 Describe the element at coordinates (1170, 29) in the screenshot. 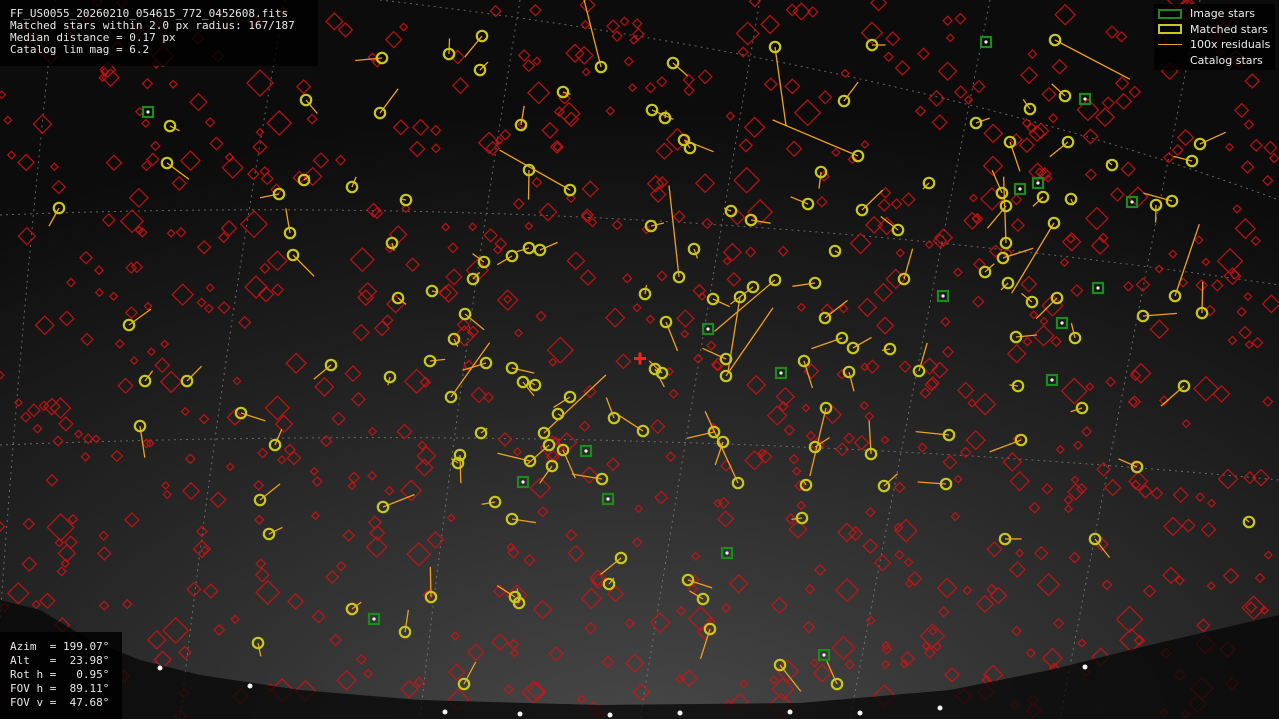

I see `yellow-square-icon` at that location.